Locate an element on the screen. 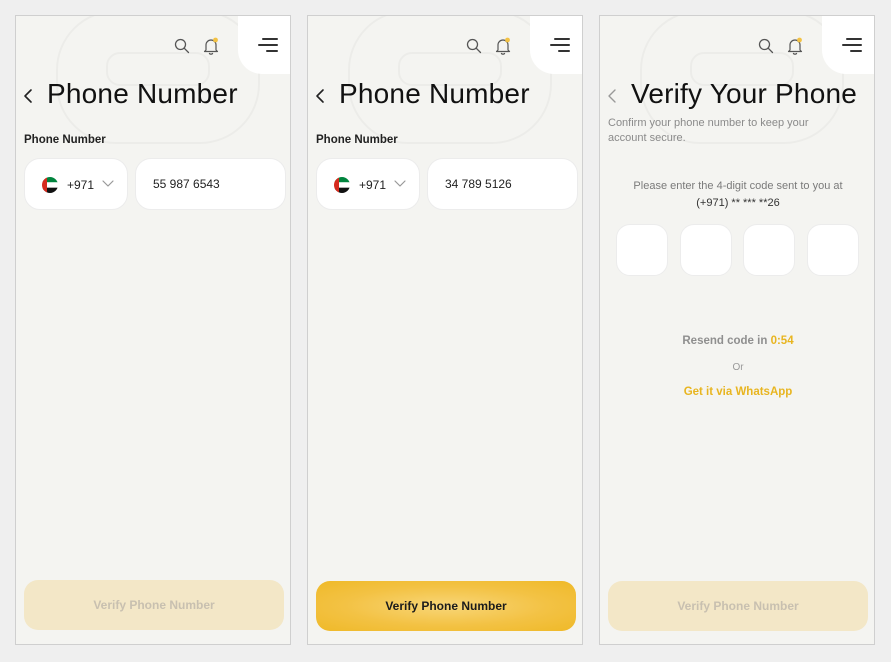 The height and width of the screenshot is (662, 891). resend-code: Resend code in 0:54 is located at coordinates (737, 341).